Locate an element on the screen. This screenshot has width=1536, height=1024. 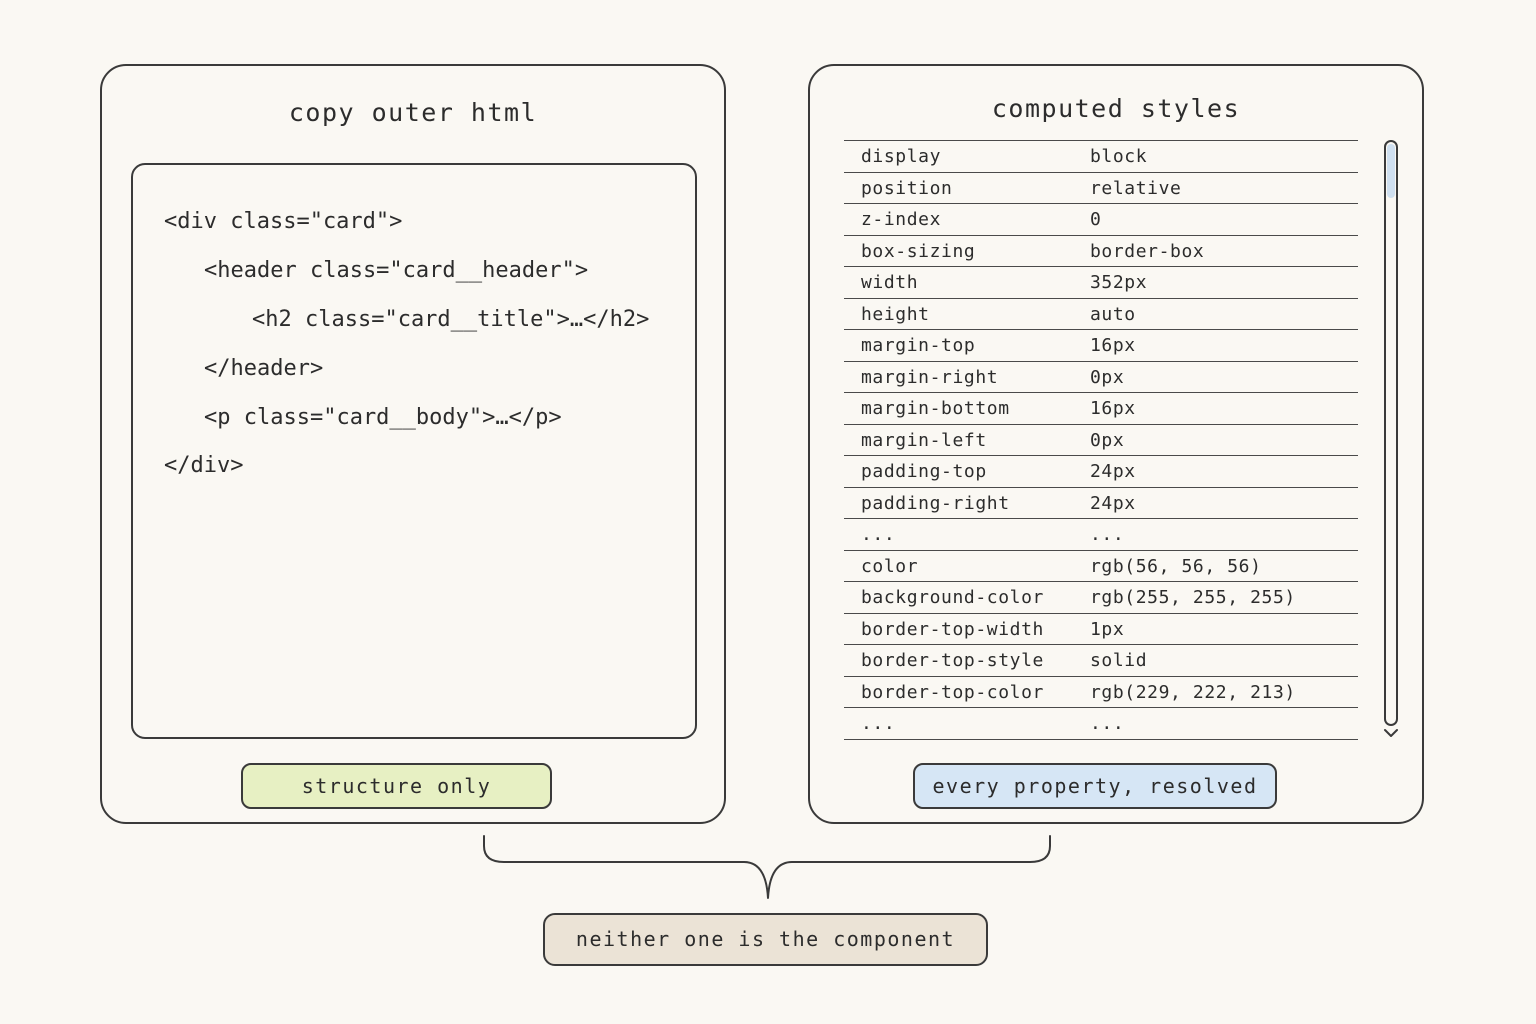
style-row: margin-bottom 16px is located at coordinates (1101, 409).